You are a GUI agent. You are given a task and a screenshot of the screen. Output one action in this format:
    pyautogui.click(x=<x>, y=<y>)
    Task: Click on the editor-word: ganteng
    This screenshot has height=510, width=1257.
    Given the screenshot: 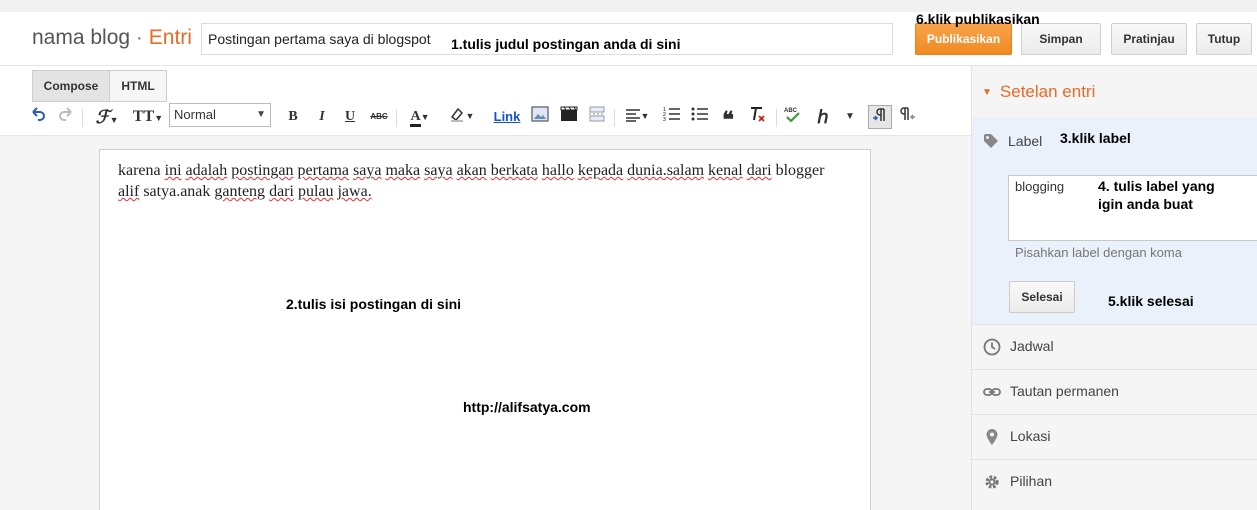 What is the action you would take?
    pyautogui.click(x=240, y=191)
    